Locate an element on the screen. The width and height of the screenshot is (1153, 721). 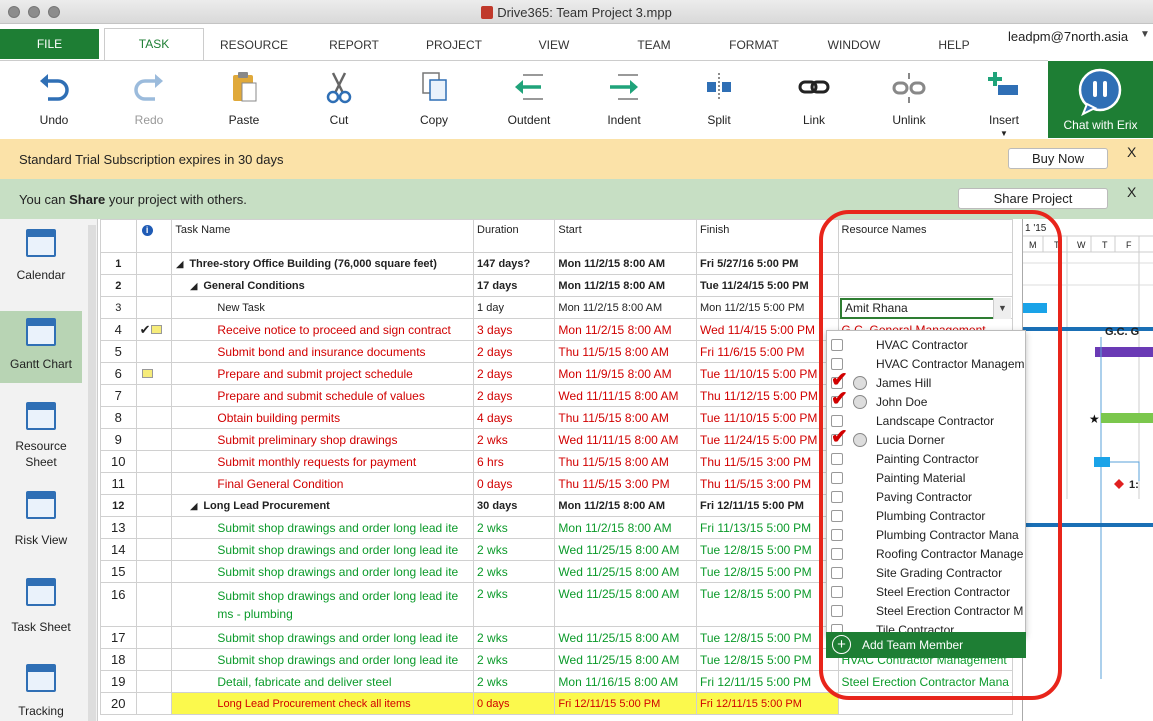
tab-file: FILE is located at coordinates (49, 44).